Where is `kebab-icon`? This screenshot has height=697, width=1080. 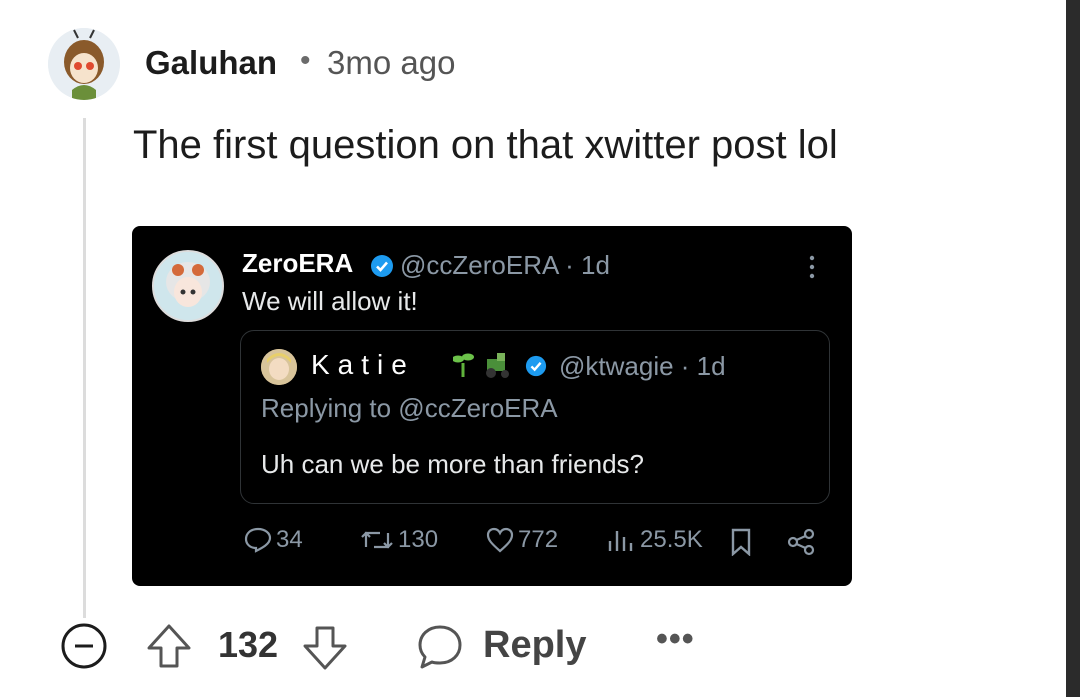
kebab-icon is located at coordinates (812, 267).